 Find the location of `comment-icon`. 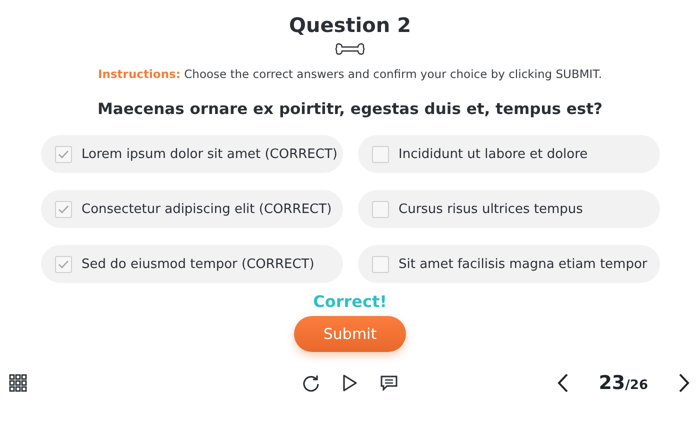

comment-icon is located at coordinates (389, 383).